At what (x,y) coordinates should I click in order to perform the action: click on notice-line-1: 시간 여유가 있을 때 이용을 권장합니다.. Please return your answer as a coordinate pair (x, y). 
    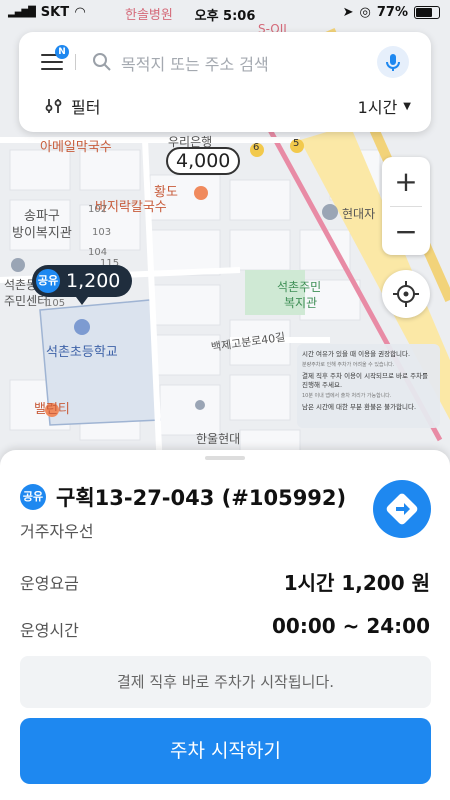
    Looking at the image, I should click on (356, 354).